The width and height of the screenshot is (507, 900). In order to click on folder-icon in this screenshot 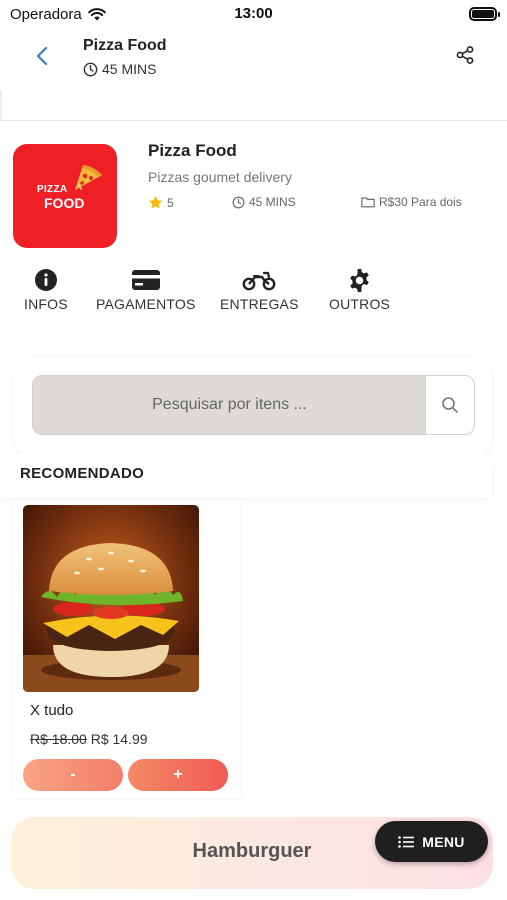, I will do `click(368, 202)`.